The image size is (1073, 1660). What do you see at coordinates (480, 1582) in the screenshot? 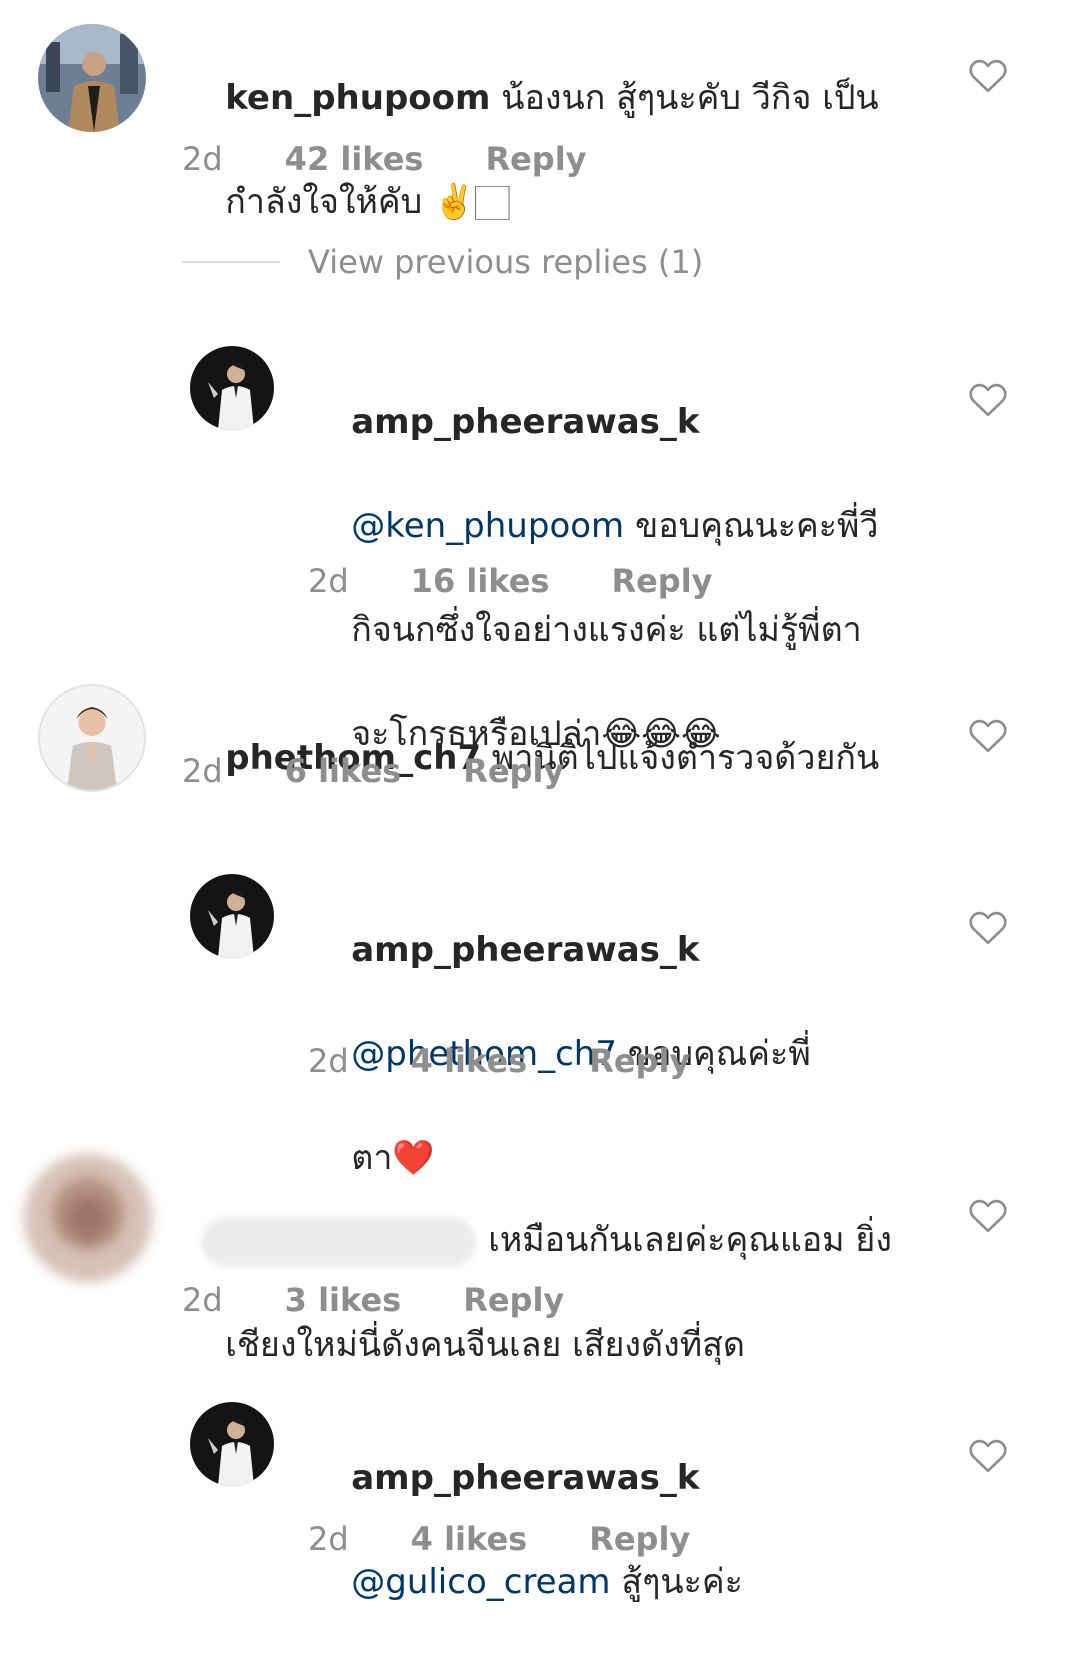
I see `mention-link: @gulico_cream` at bounding box center [480, 1582].